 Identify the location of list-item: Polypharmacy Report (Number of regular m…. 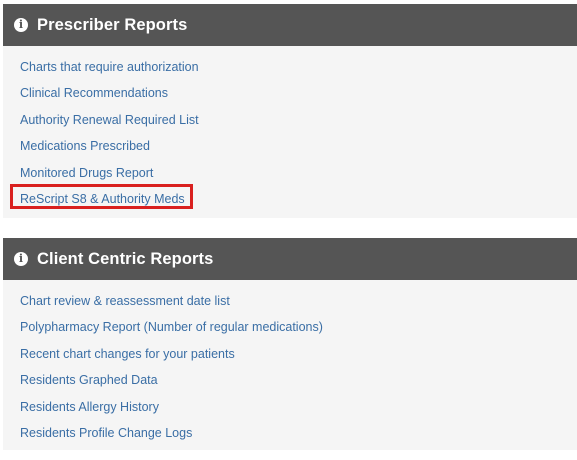
(171, 333).